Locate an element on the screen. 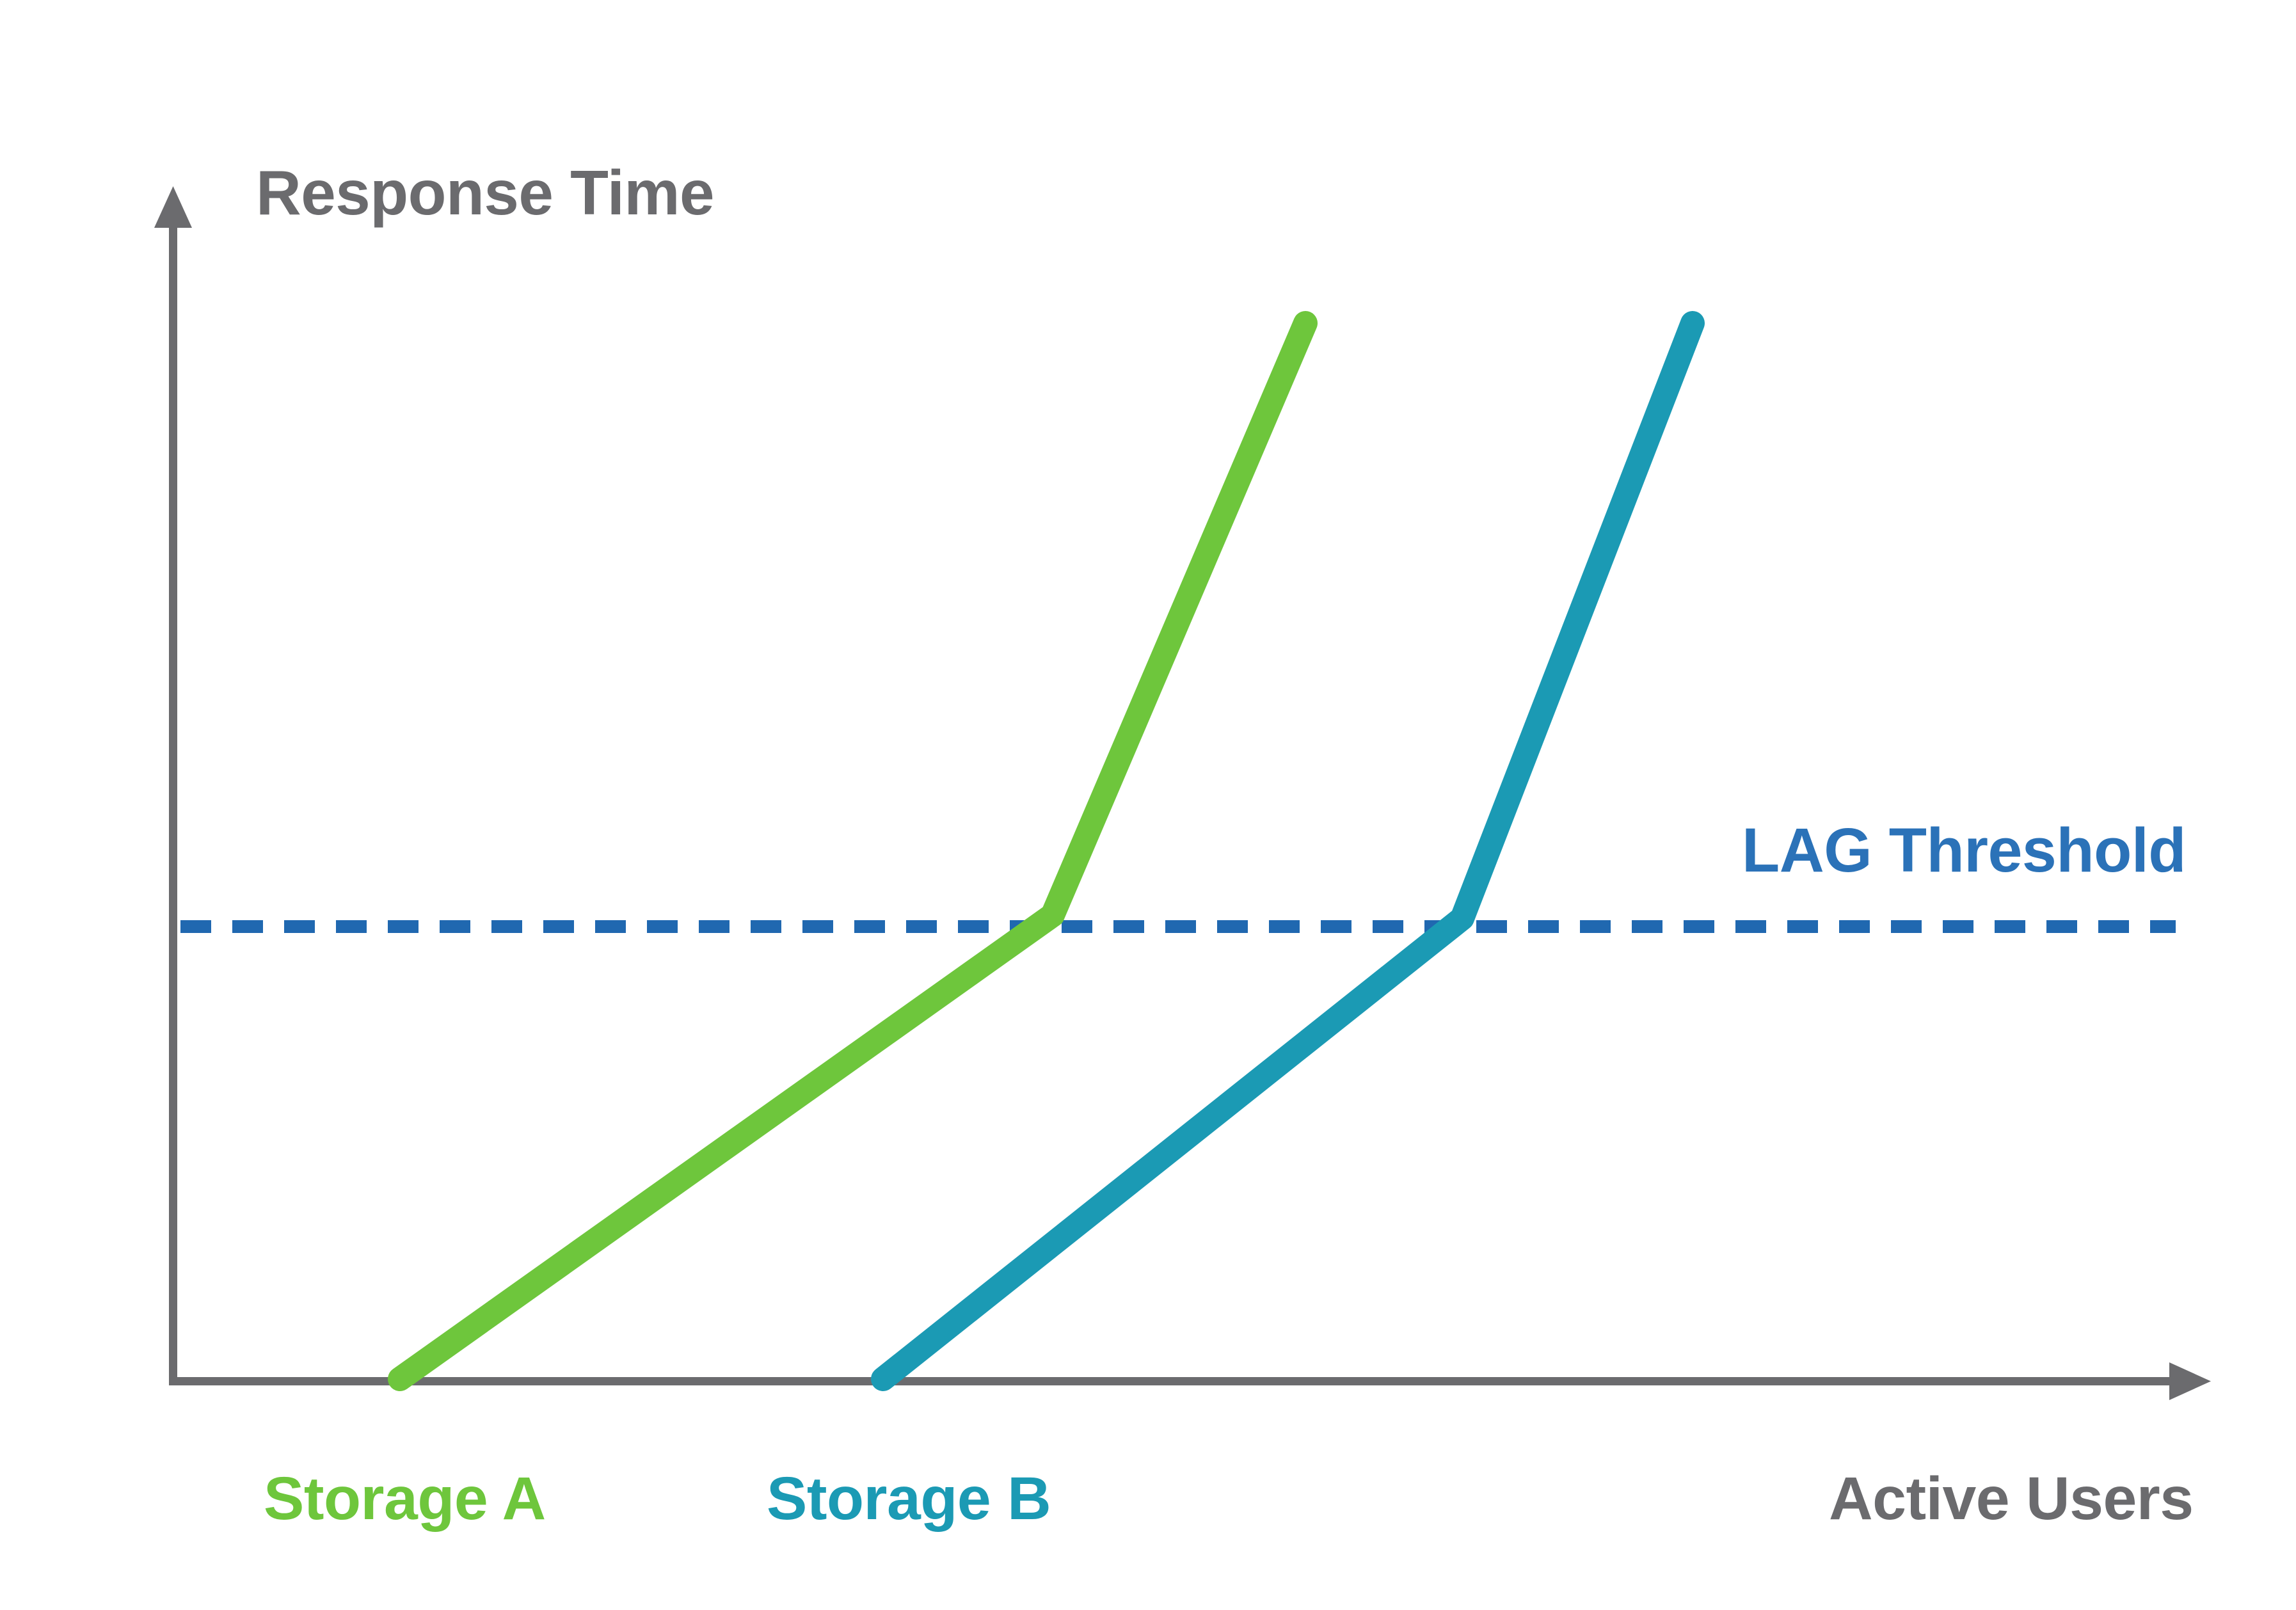 Image resolution: width=2296 pixels, height=1610 pixels. y-axis-arrow-icon is located at coordinates (173, 207).